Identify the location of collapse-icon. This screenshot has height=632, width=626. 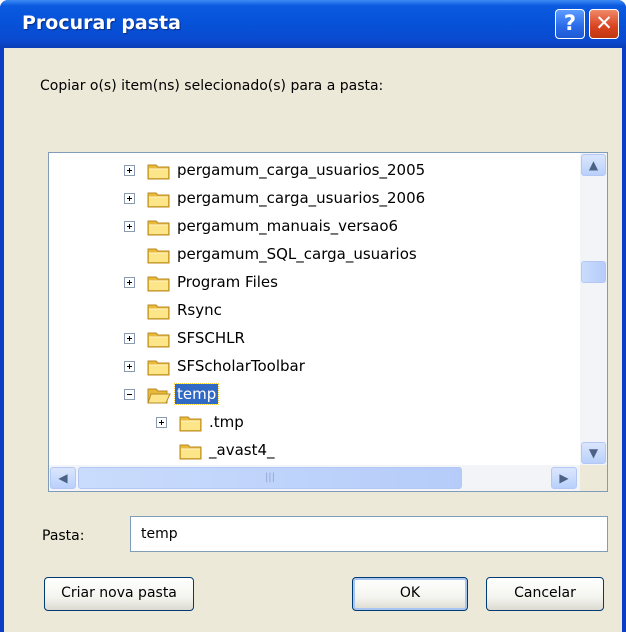
(129, 394).